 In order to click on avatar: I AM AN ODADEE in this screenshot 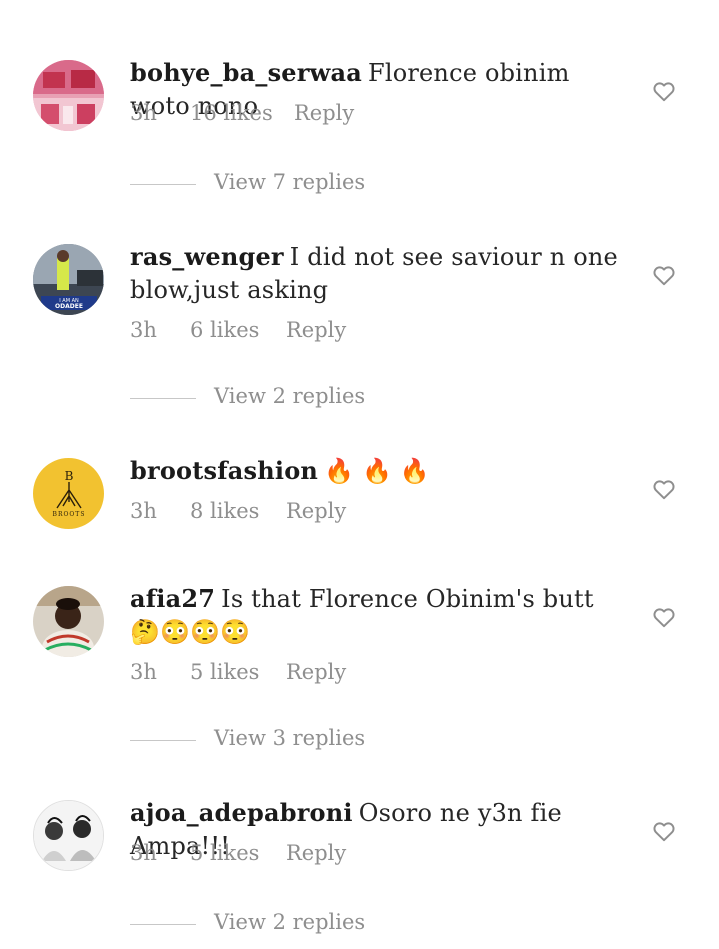, I will do `click(68, 279)`.